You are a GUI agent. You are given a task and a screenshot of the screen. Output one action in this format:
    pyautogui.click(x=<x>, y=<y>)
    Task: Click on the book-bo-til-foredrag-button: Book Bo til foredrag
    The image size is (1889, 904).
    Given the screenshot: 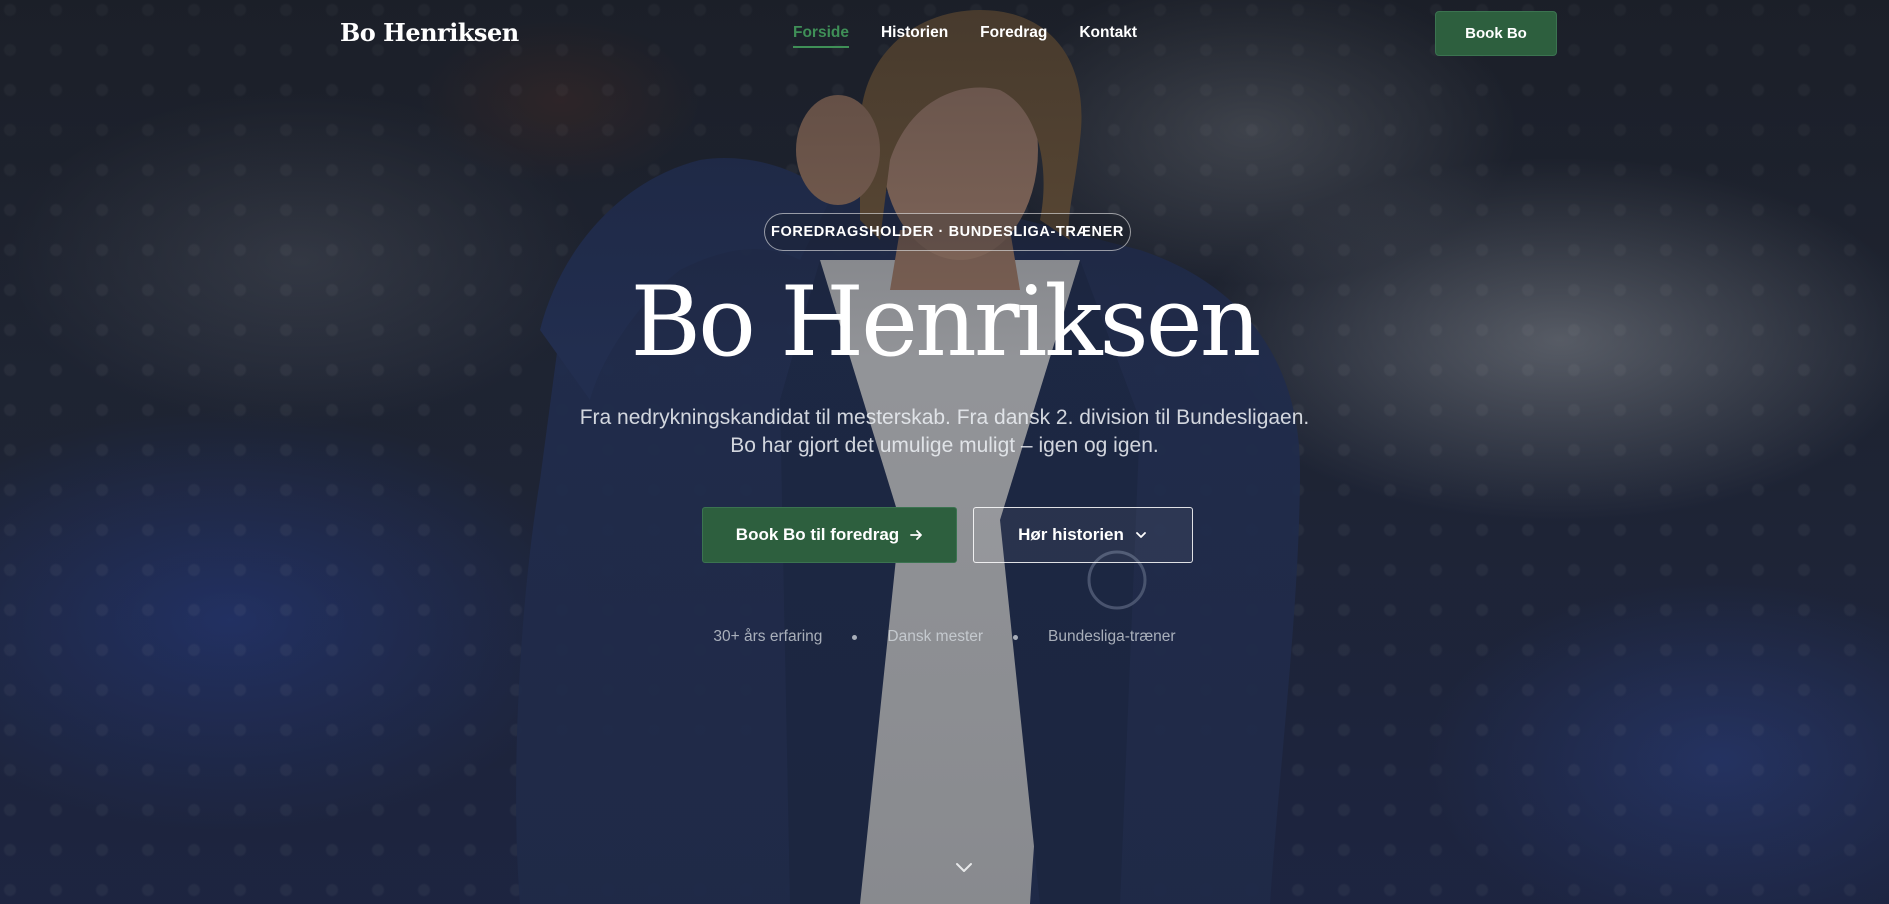 What is the action you would take?
    pyautogui.click(x=829, y=535)
    